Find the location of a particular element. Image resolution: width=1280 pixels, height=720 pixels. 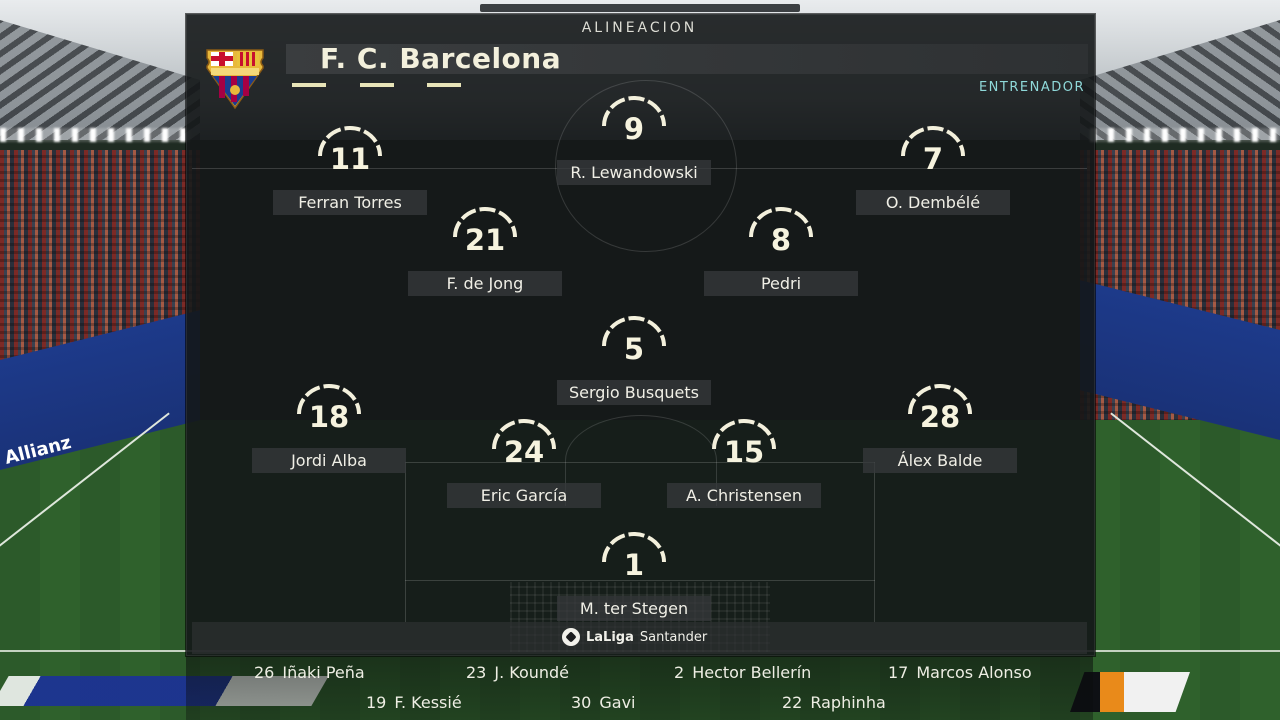

player-slot: 5 Sergio Busquets is located at coordinates (634, 360).